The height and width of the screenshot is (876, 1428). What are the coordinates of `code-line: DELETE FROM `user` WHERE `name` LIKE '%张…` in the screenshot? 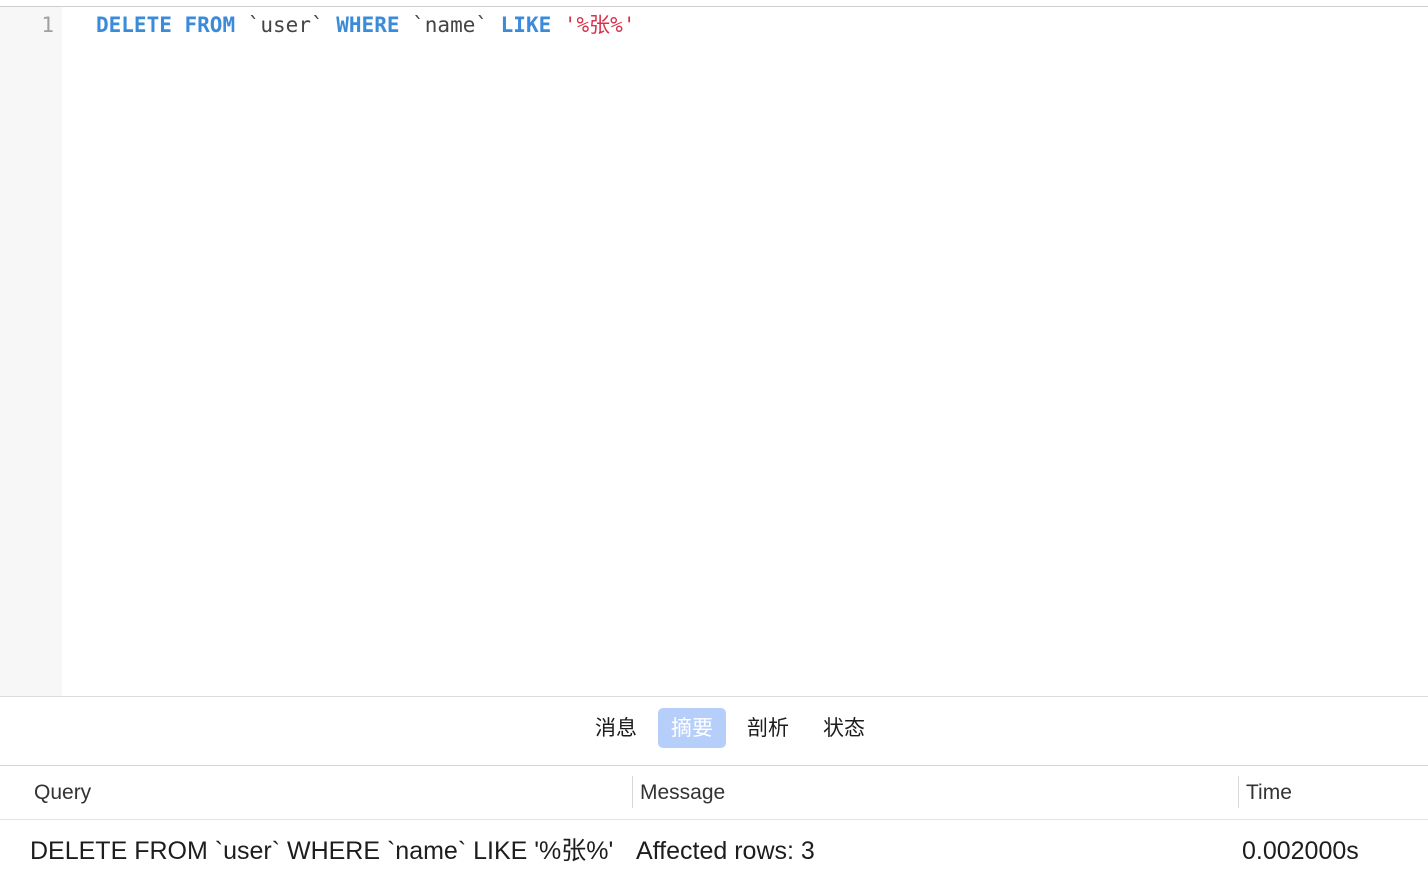 It's located at (365, 25).